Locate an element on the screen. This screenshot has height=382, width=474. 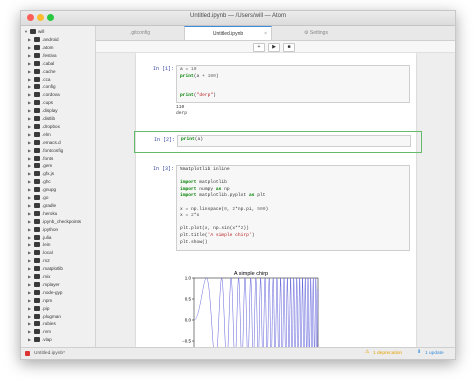
code-line: x = 2*x is located at coordinates (190, 216).